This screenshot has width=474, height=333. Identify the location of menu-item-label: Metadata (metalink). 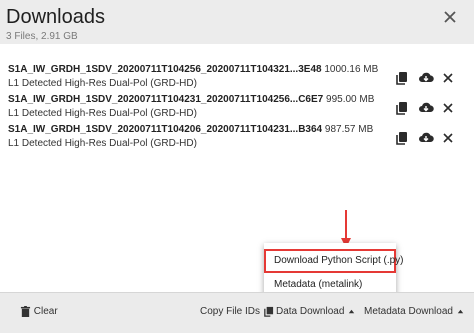
(318, 284).